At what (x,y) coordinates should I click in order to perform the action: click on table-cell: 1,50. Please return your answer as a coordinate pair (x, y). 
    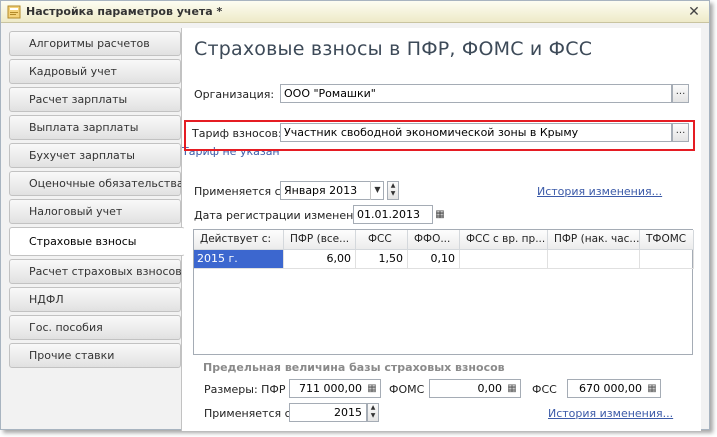
    Looking at the image, I should click on (382, 259).